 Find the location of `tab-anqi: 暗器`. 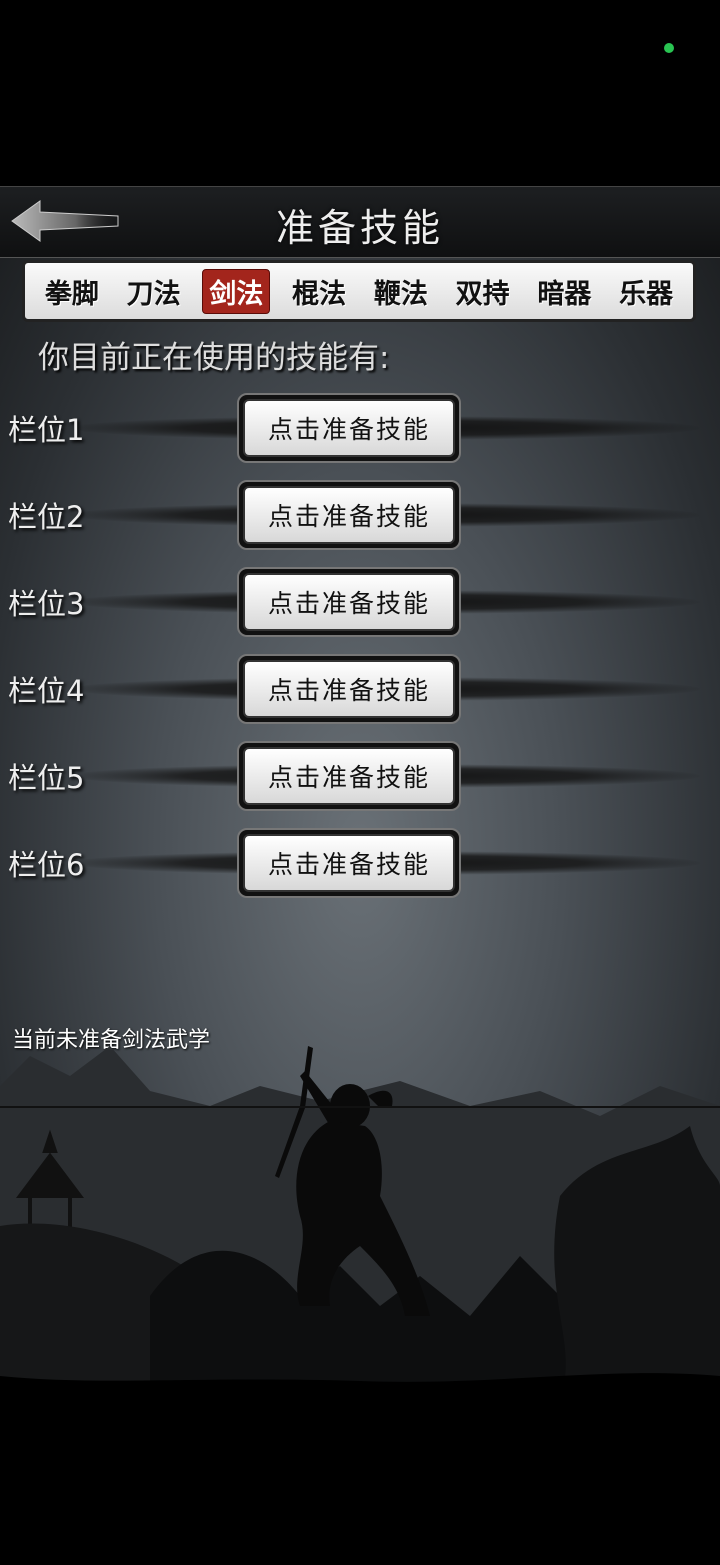

tab-anqi: 暗器 is located at coordinates (564, 291).